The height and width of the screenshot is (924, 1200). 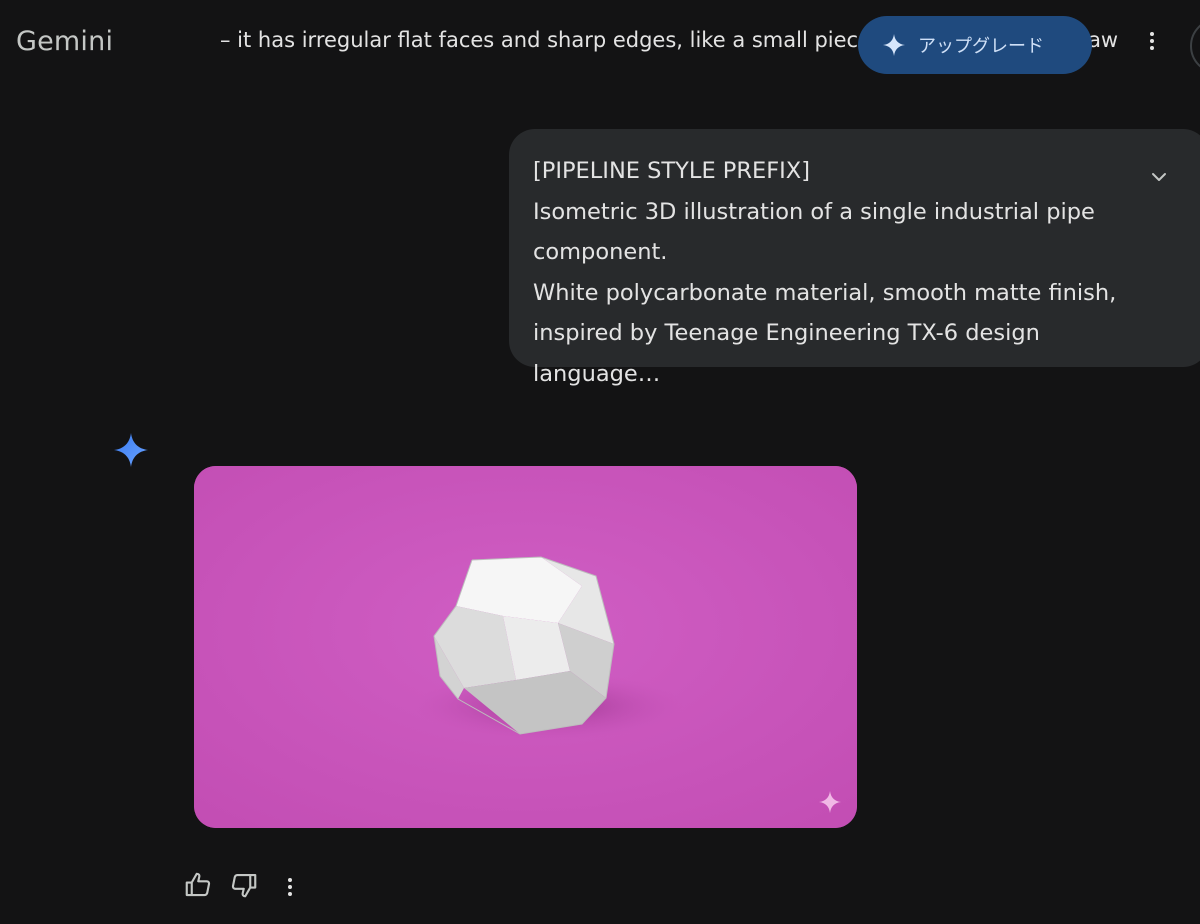 I want to click on account-avatar, so click(x=1195, y=46).